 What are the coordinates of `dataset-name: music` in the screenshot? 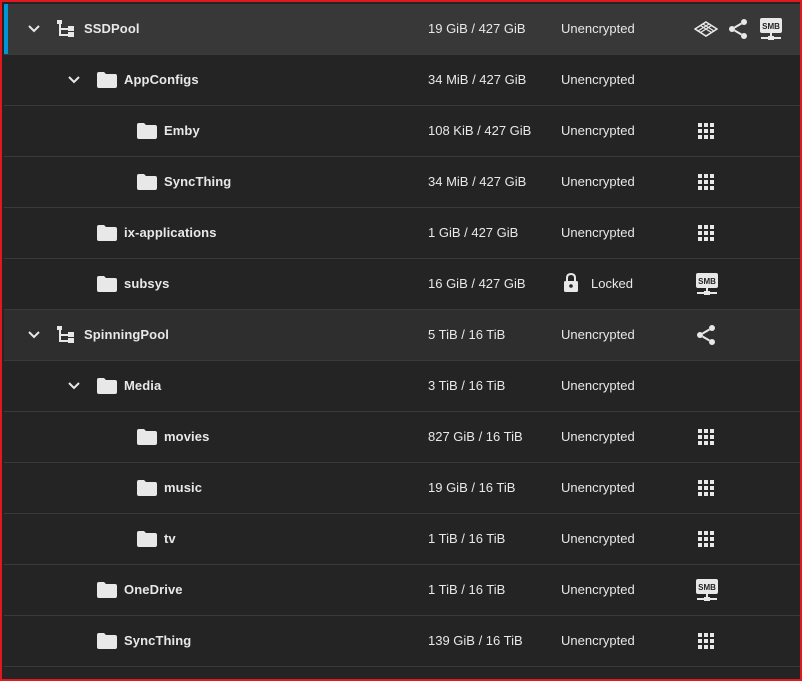 It's located at (183, 487).